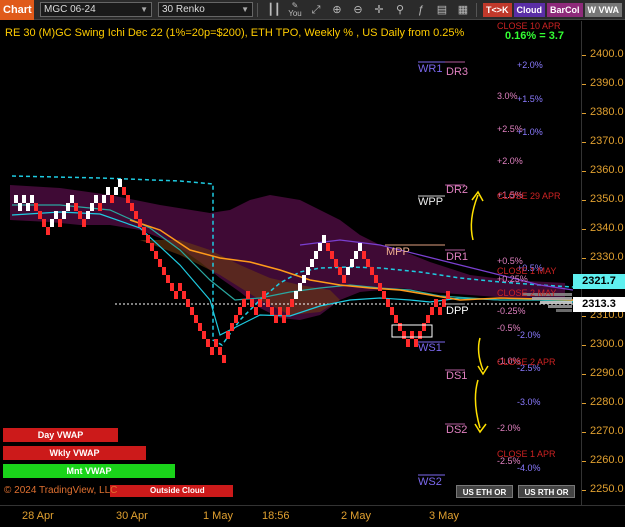  I want to click on dr1-label: DR1, so click(457, 257).